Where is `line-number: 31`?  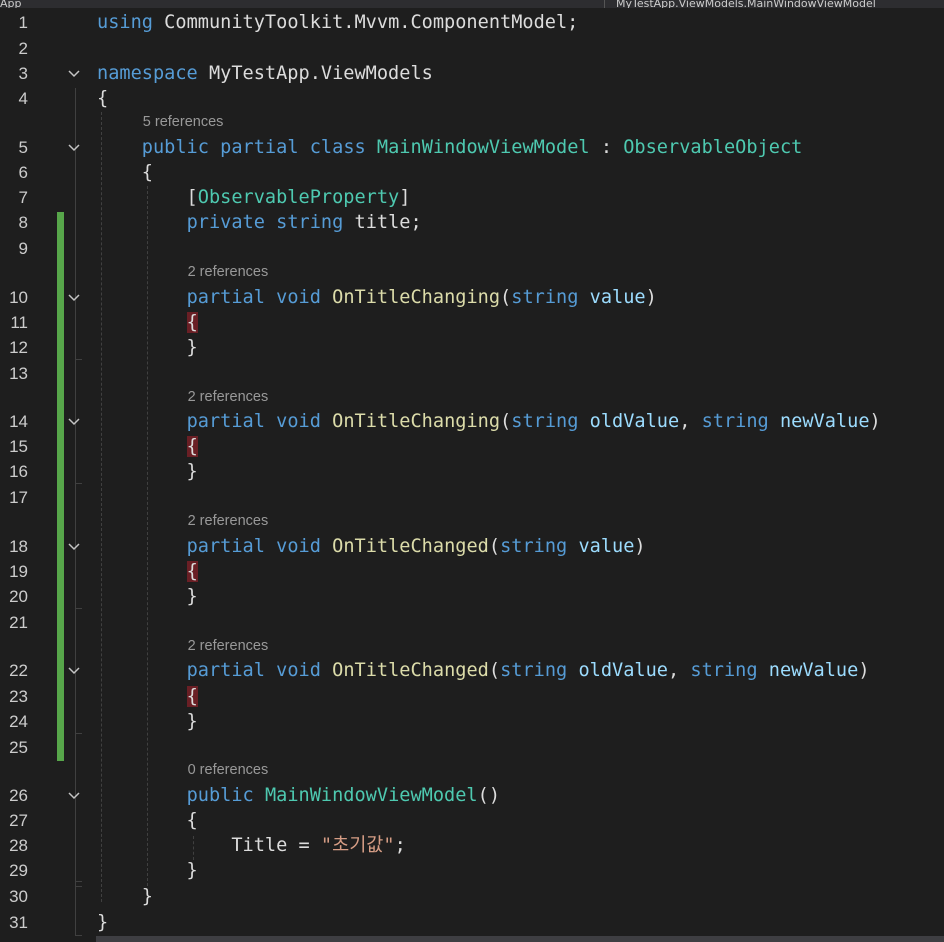
line-number: 31 is located at coordinates (18, 922).